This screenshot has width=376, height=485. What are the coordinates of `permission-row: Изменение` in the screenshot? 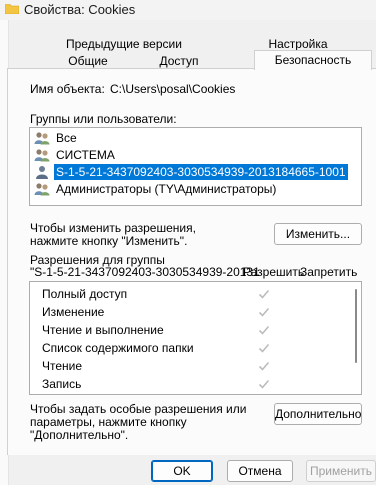 It's located at (73, 312).